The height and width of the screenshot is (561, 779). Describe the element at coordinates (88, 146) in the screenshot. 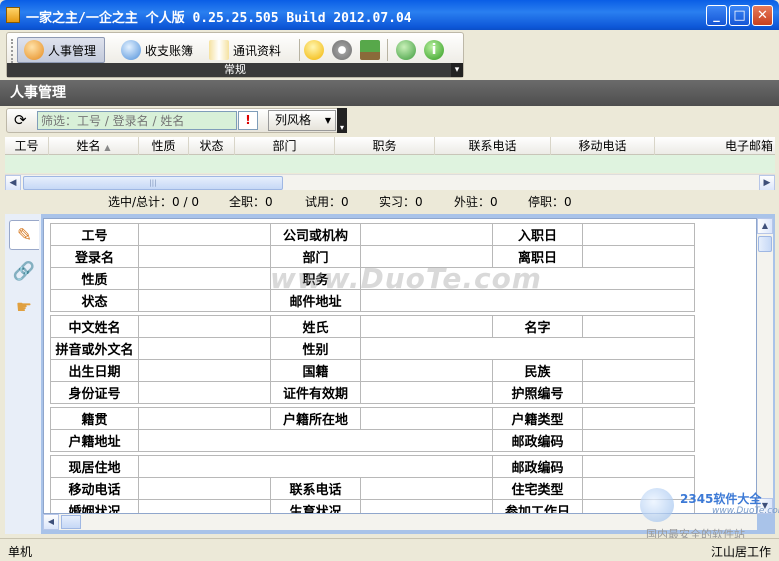

I see `col-header-name-label: 姓名` at that location.